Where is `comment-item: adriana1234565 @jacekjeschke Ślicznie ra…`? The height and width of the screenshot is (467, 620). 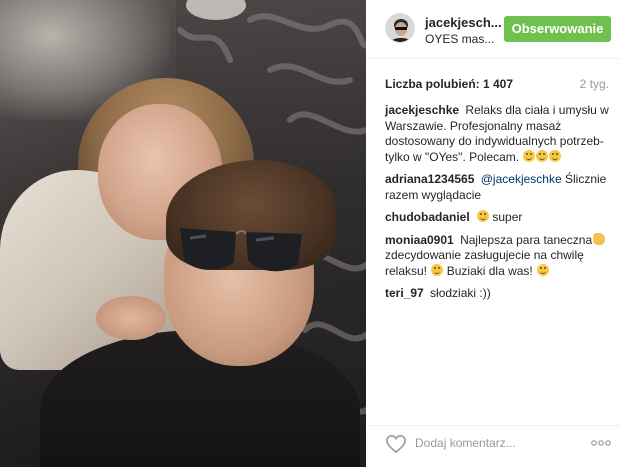
comment-item: adriana1234565 @jacekjeschke Ślicznie ra… is located at coordinates (499, 187).